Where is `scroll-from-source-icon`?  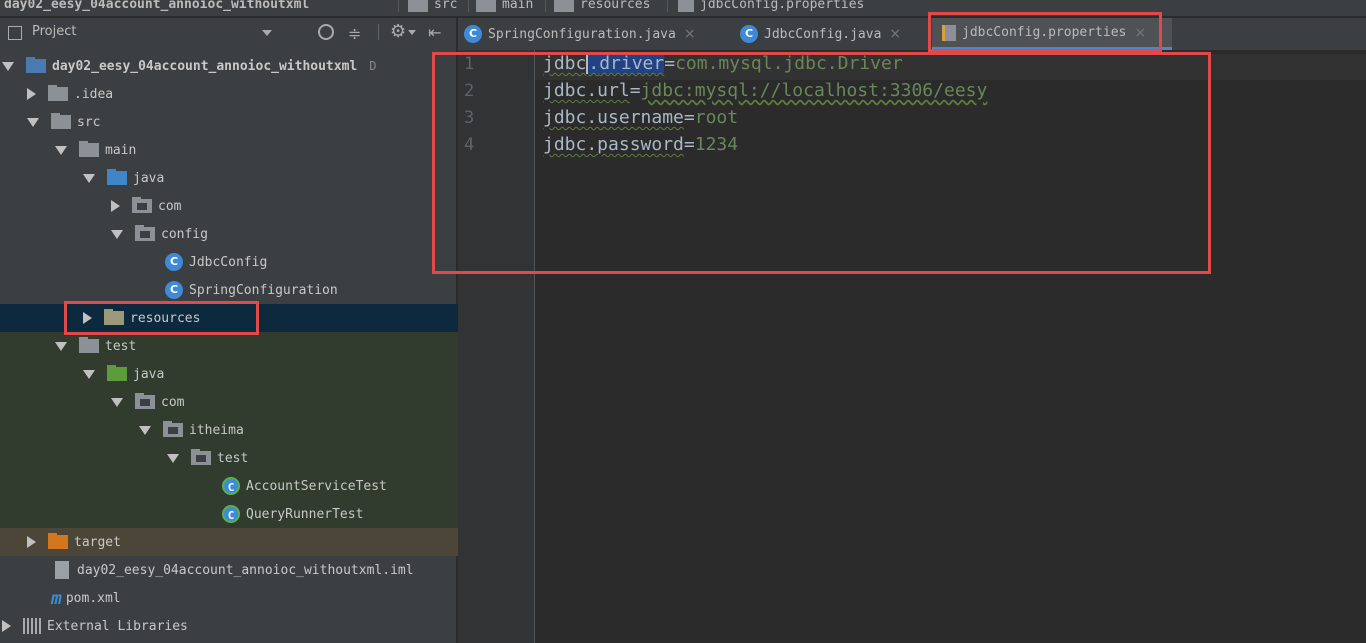
scroll-from-source-icon is located at coordinates (326, 32).